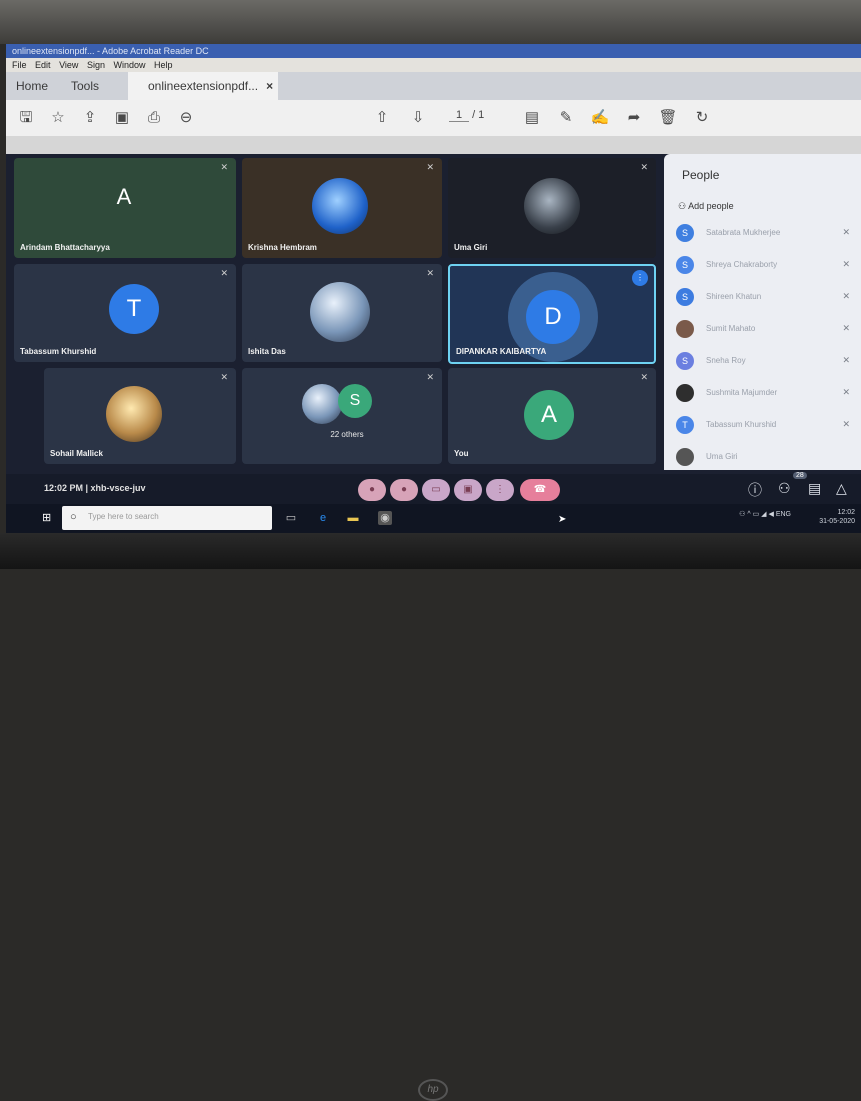 This screenshot has width=861, height=1101. I want to click on print-icon: ⎙, so click(154, 118).